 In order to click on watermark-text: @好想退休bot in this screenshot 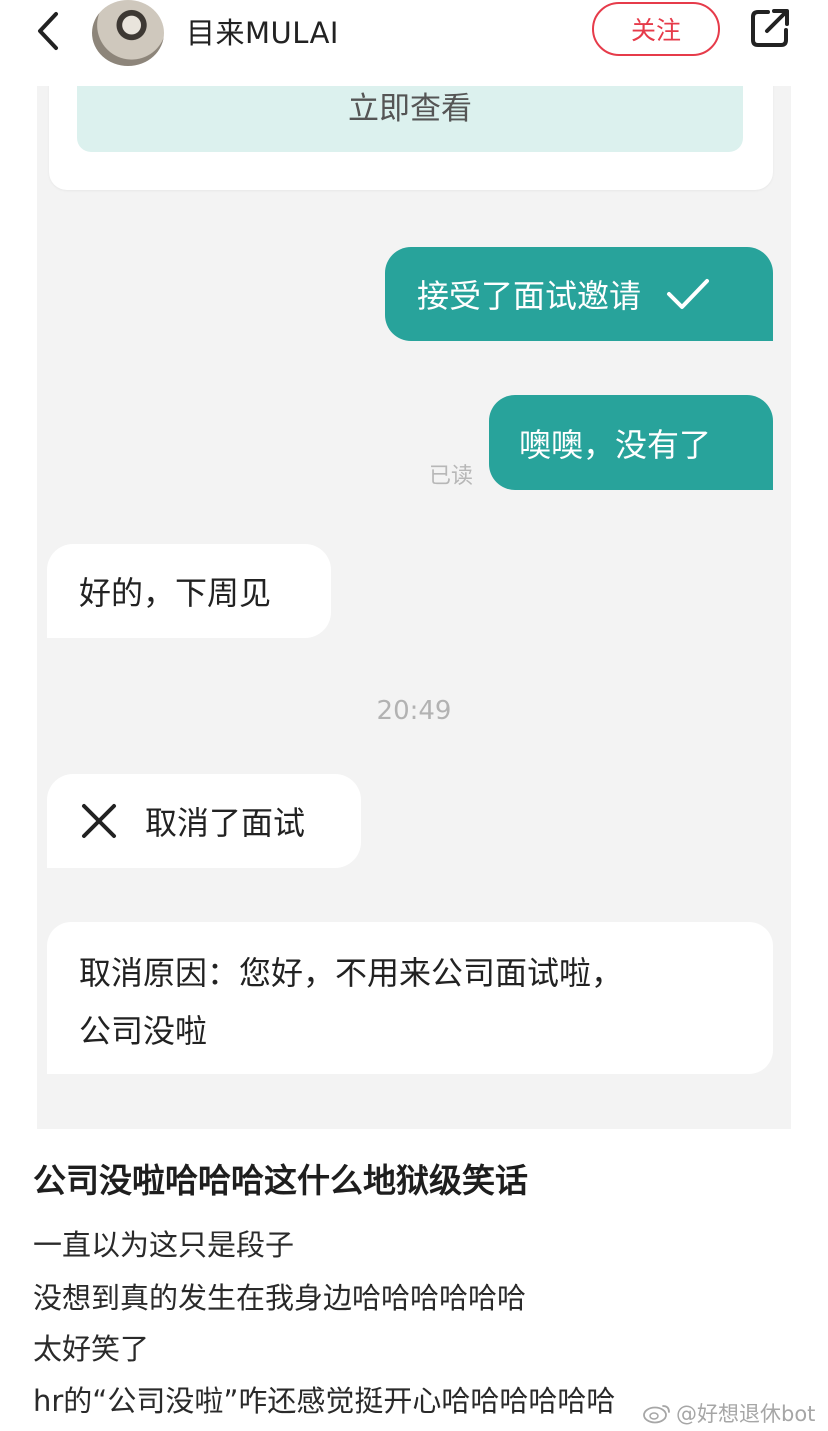, I will do `click(746, 1414)`.